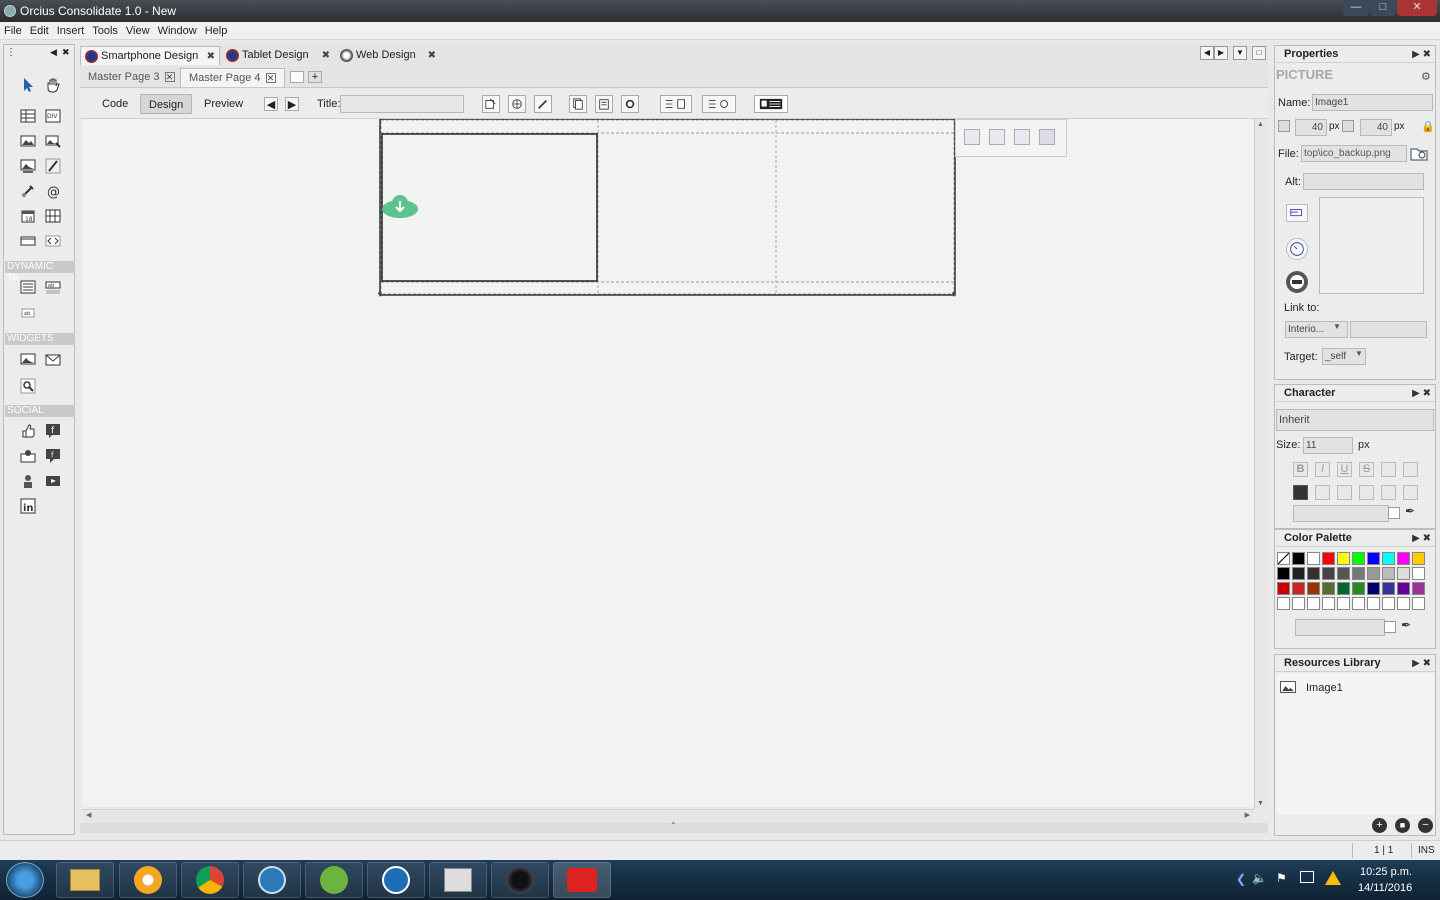 This screenshot has height=900, width=1440. What do you see at coordinates (28, 191) in the screenshot?
I see `link-icon` at bounding box center [28, 191].